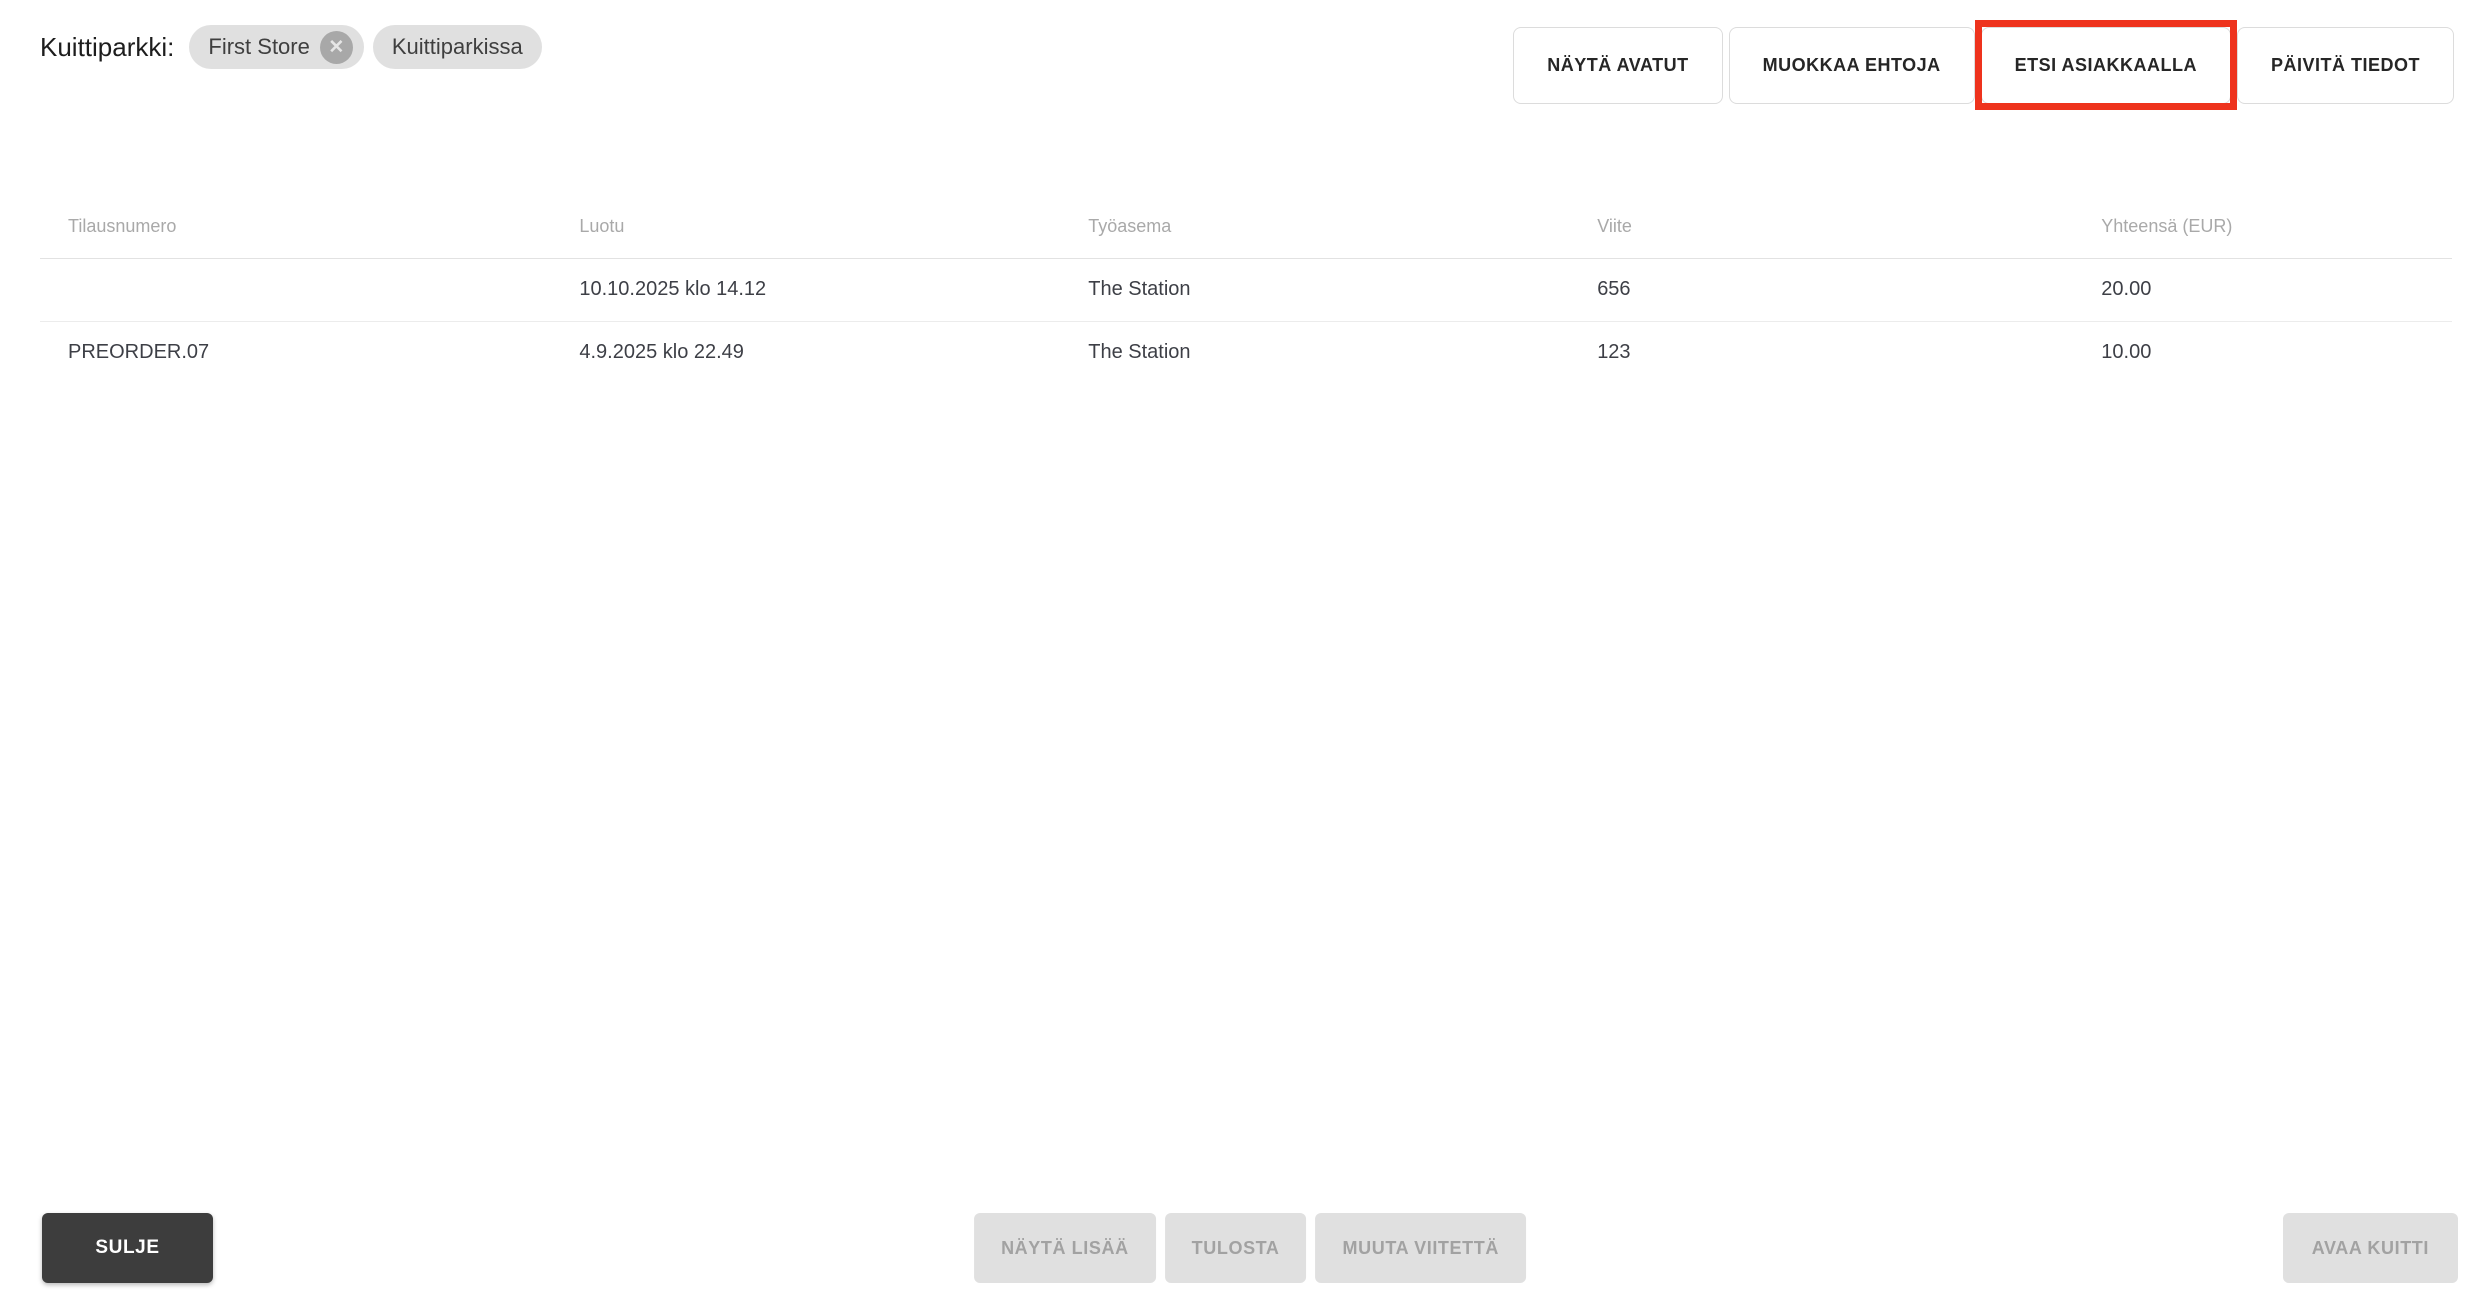 The width and height of the screenshot is (2489, 1298). What do you see at coordinates (1235, 1248) in the screenshot?
I see `tulosta-button: TULOSTA` at bounding box center [1235, 1248].